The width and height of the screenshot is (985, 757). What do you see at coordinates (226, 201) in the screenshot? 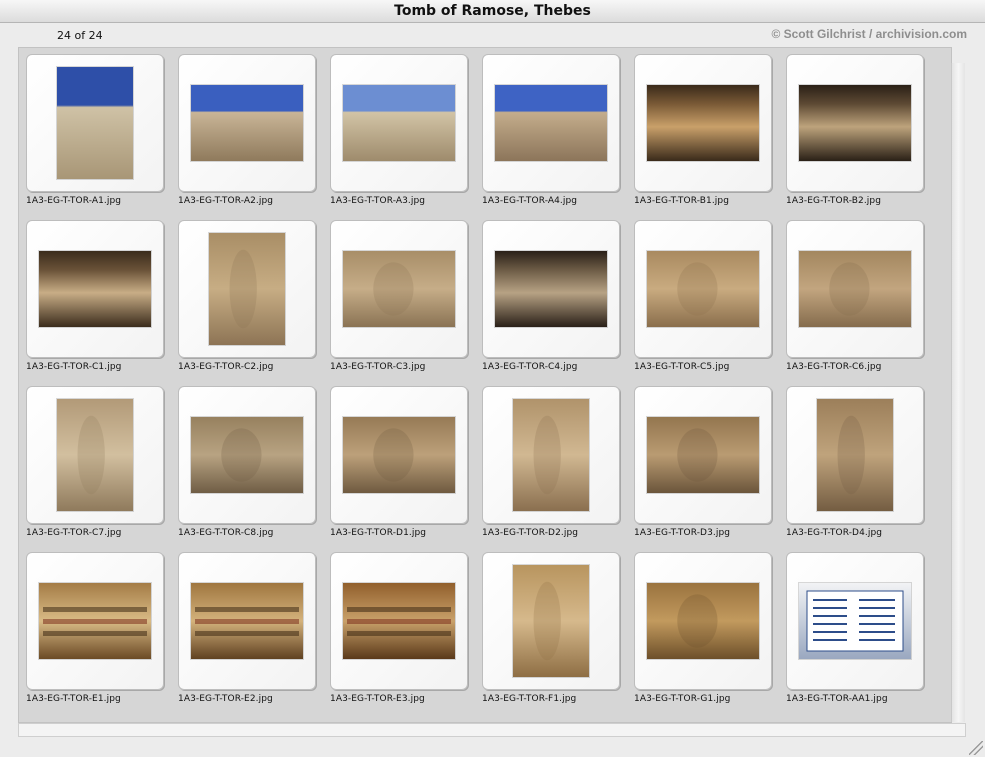
I see `thumbnail-filename: 1A3-EG-T-TOR-A2.jpg` at bounding box center [226, 201].